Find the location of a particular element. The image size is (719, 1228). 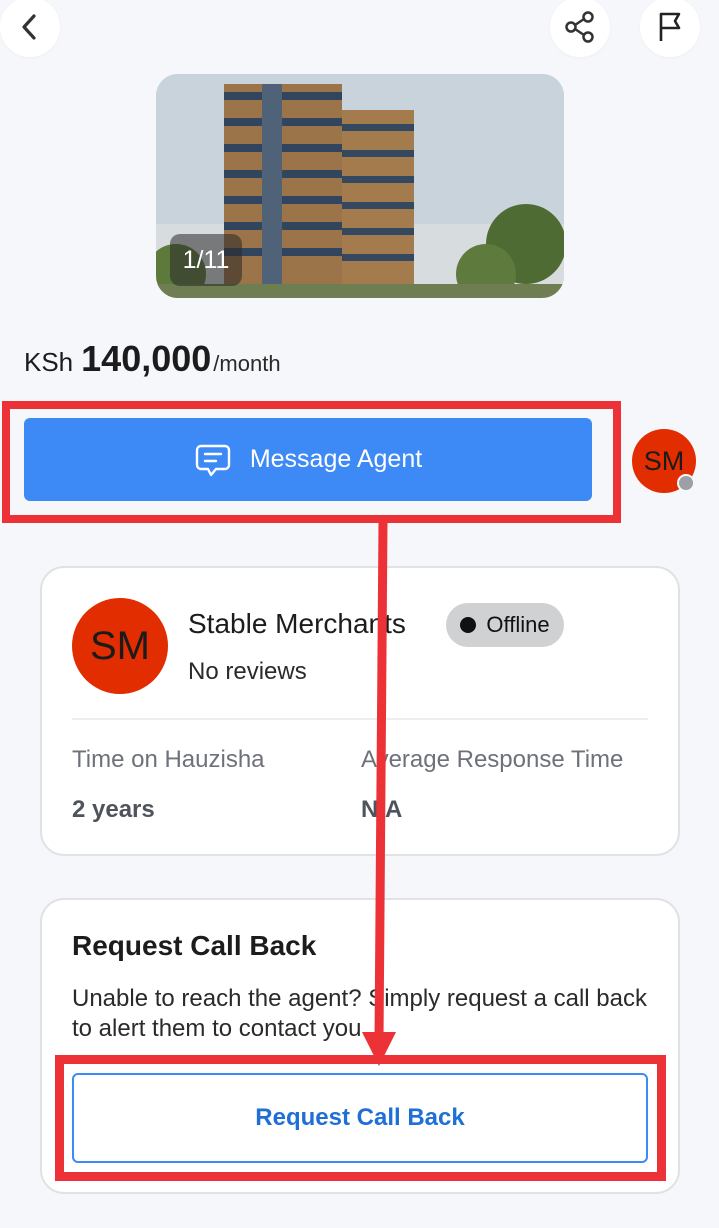

flag-icon is located at coordinates (670, 26).